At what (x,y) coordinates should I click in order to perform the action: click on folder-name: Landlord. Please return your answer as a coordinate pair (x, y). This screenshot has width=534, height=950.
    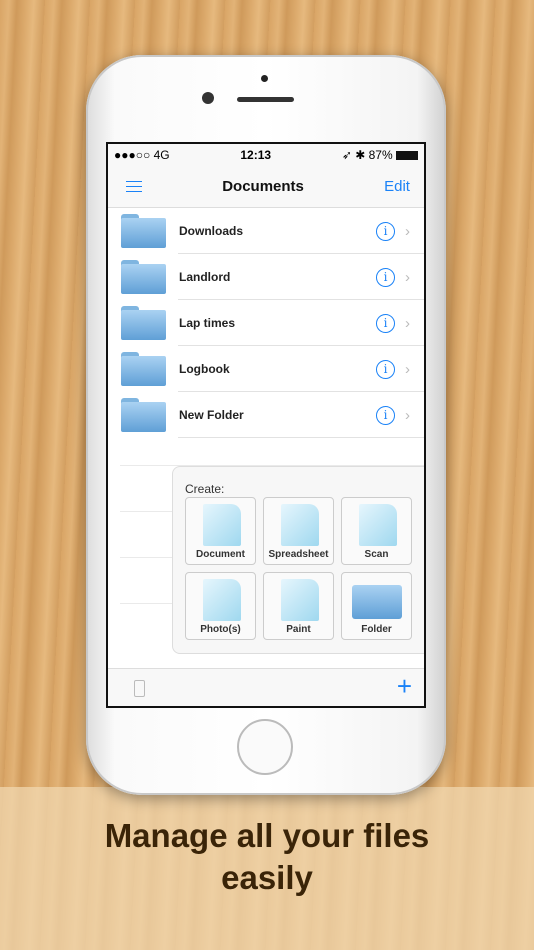
    Looking at the image, I should click on (205, 277).